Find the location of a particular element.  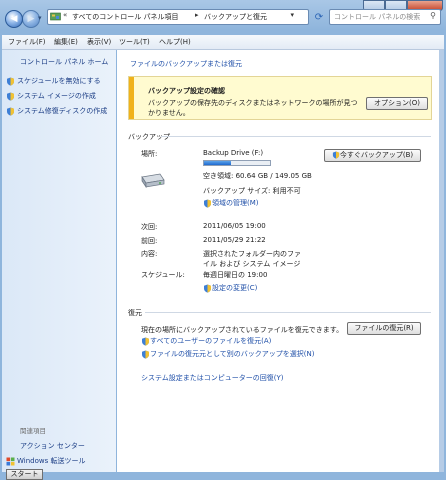

restore-description: 現在の場所にバックアップされているファイルを復元できます。 is located at coordinates (242, 330).